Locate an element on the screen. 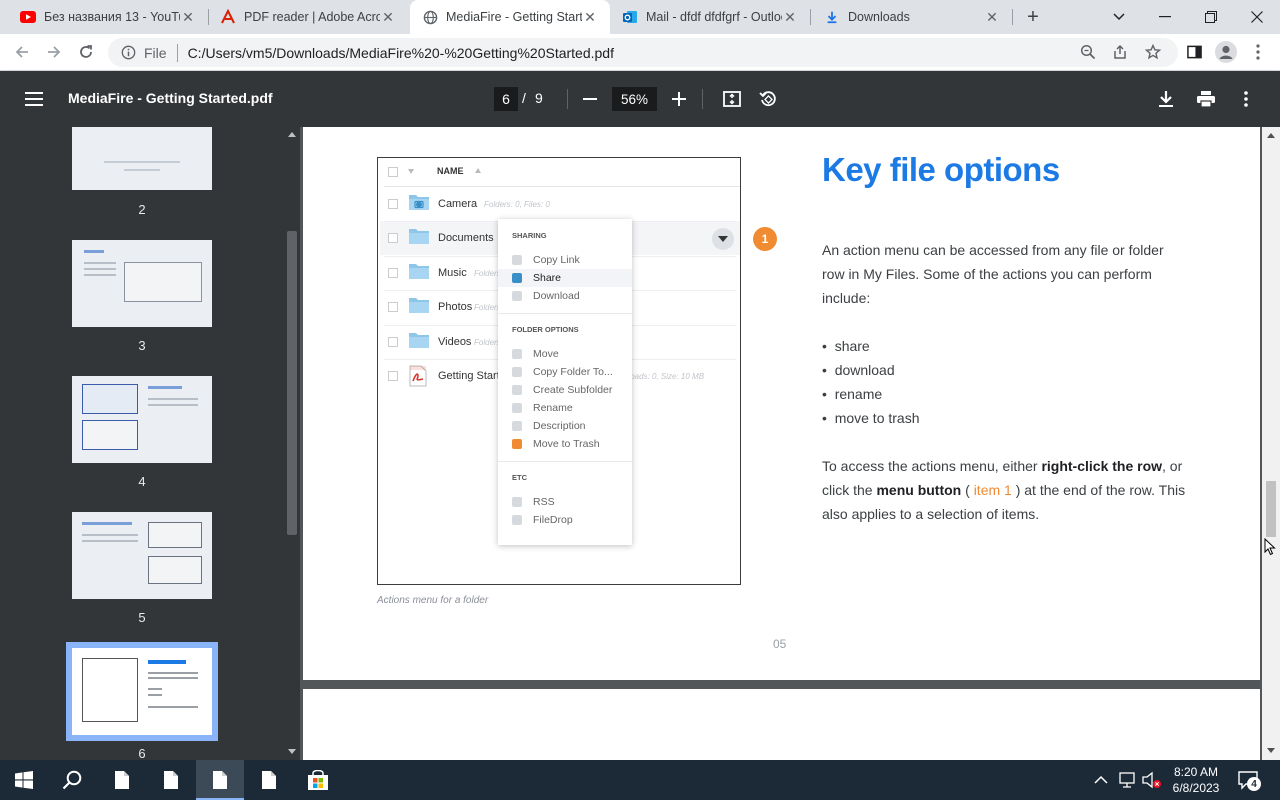 Image resolution: width=1280 pixels, height=800 pixels. callout-badge: 1 is located at coordinates (765, 239).